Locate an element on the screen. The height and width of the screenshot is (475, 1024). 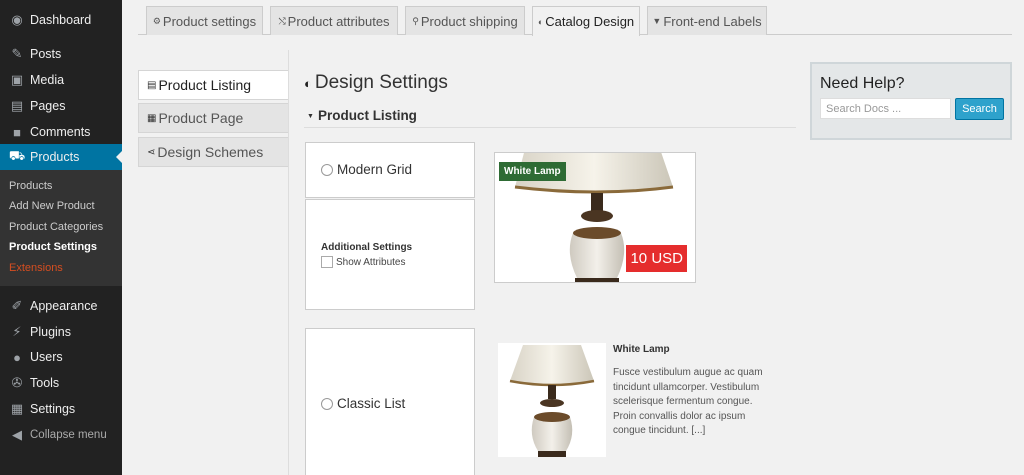
dashboard-icon: ◉ is located at coordinates (17, 19).